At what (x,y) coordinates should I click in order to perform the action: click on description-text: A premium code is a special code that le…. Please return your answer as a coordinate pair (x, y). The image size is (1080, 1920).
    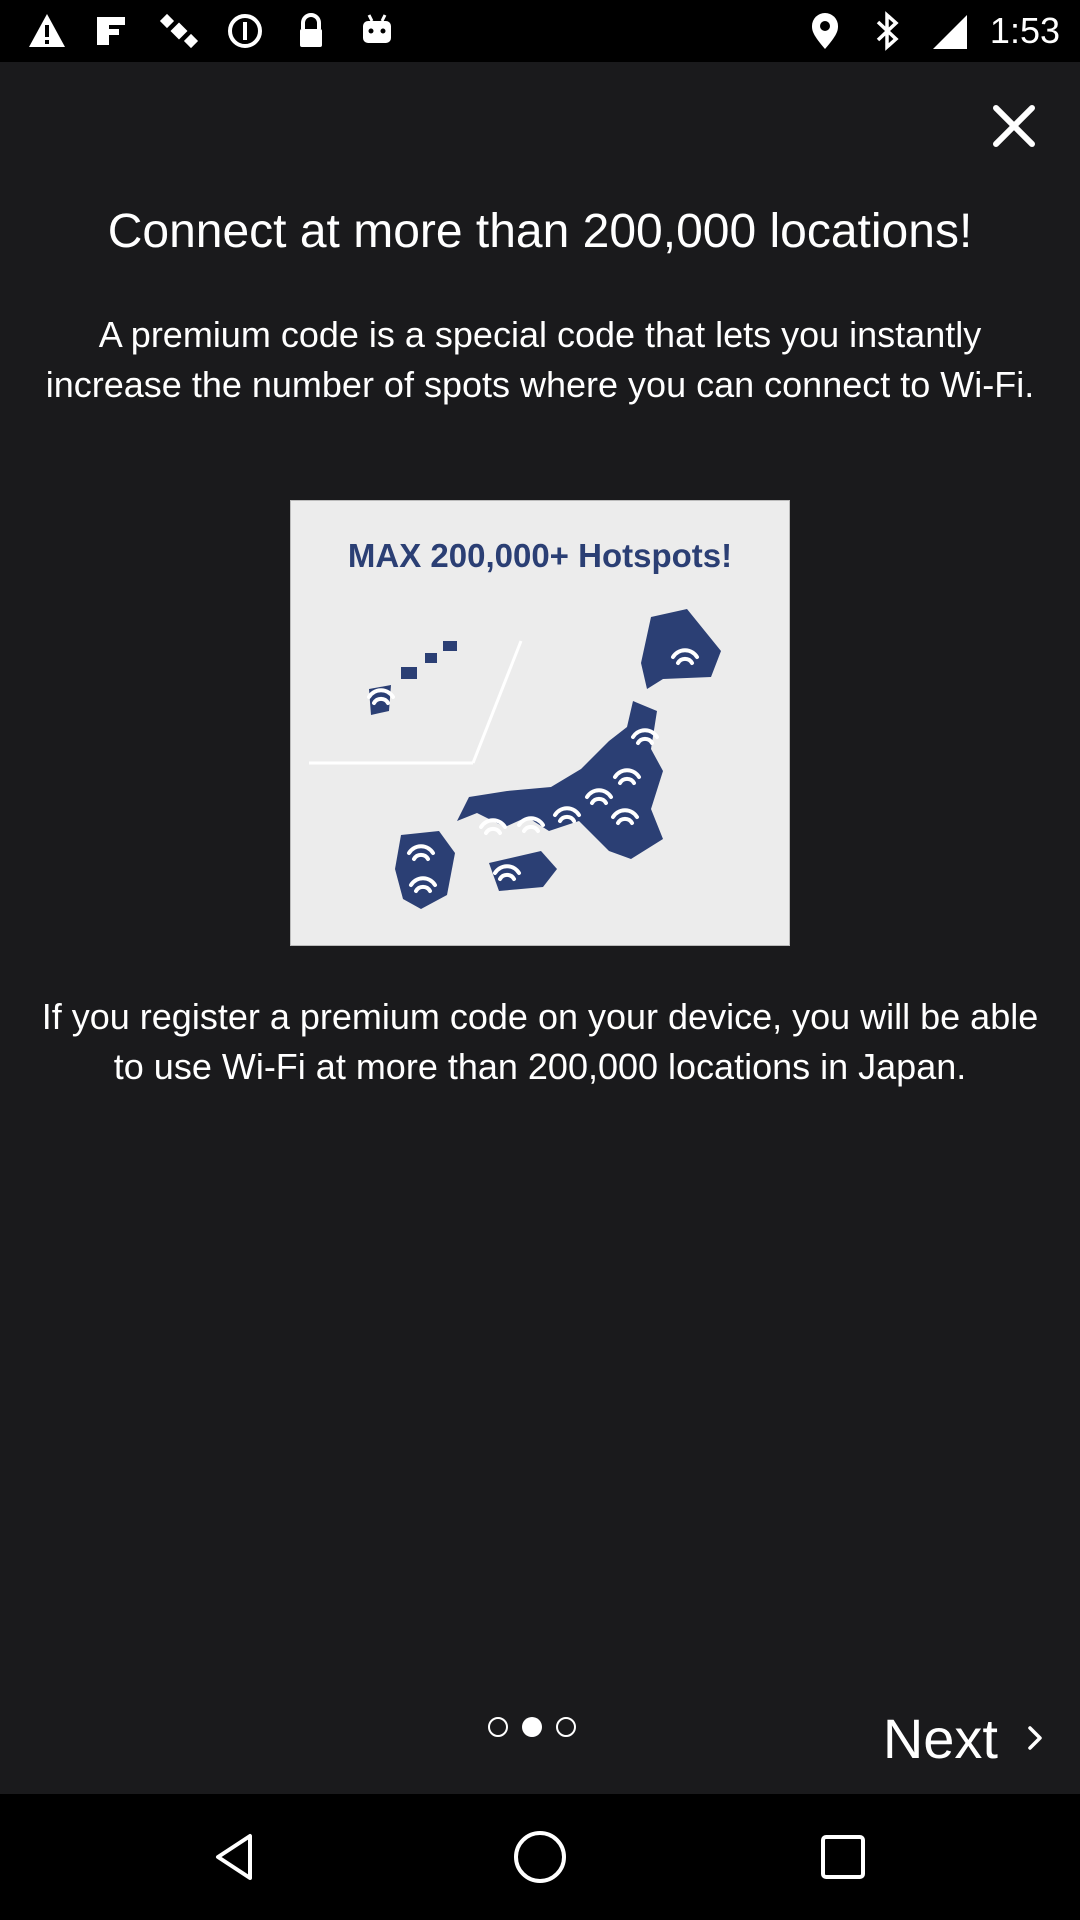
    Looking at the image, I should click on (540, 359).